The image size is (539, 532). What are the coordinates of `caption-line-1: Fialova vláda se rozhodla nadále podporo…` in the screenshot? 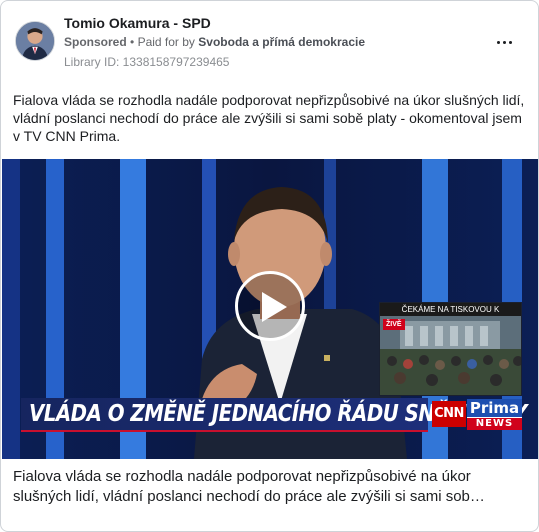 It's located at (242, 476).